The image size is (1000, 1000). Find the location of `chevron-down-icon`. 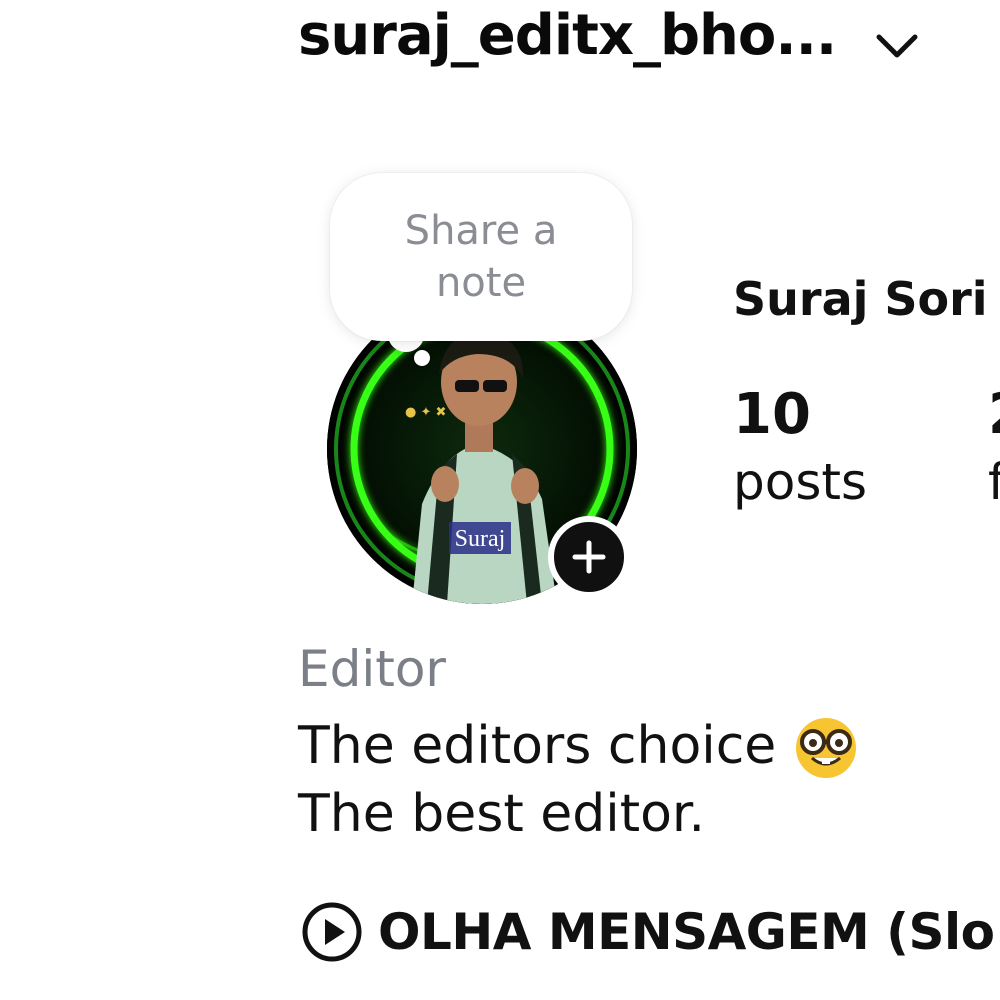

chevron-down-icon is located at coordinates (897, 46).